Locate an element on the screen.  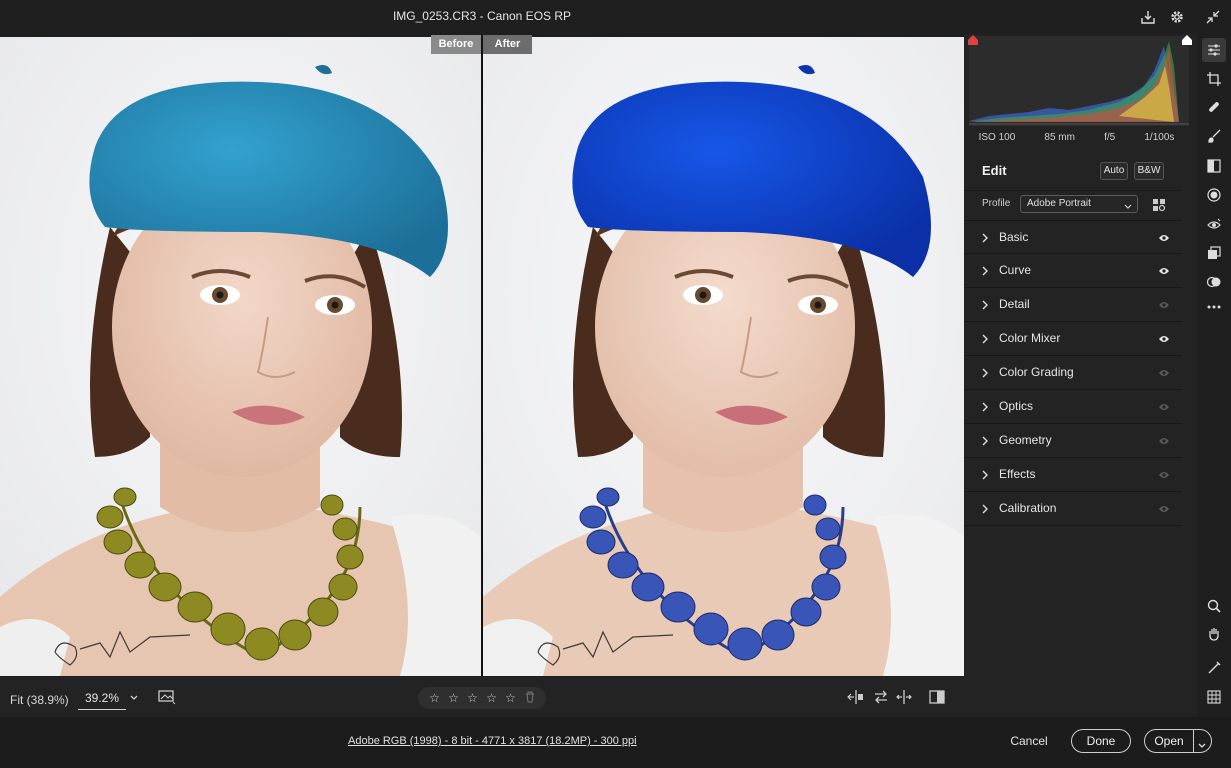
brush-icon is located at coordinates (1214, 136).